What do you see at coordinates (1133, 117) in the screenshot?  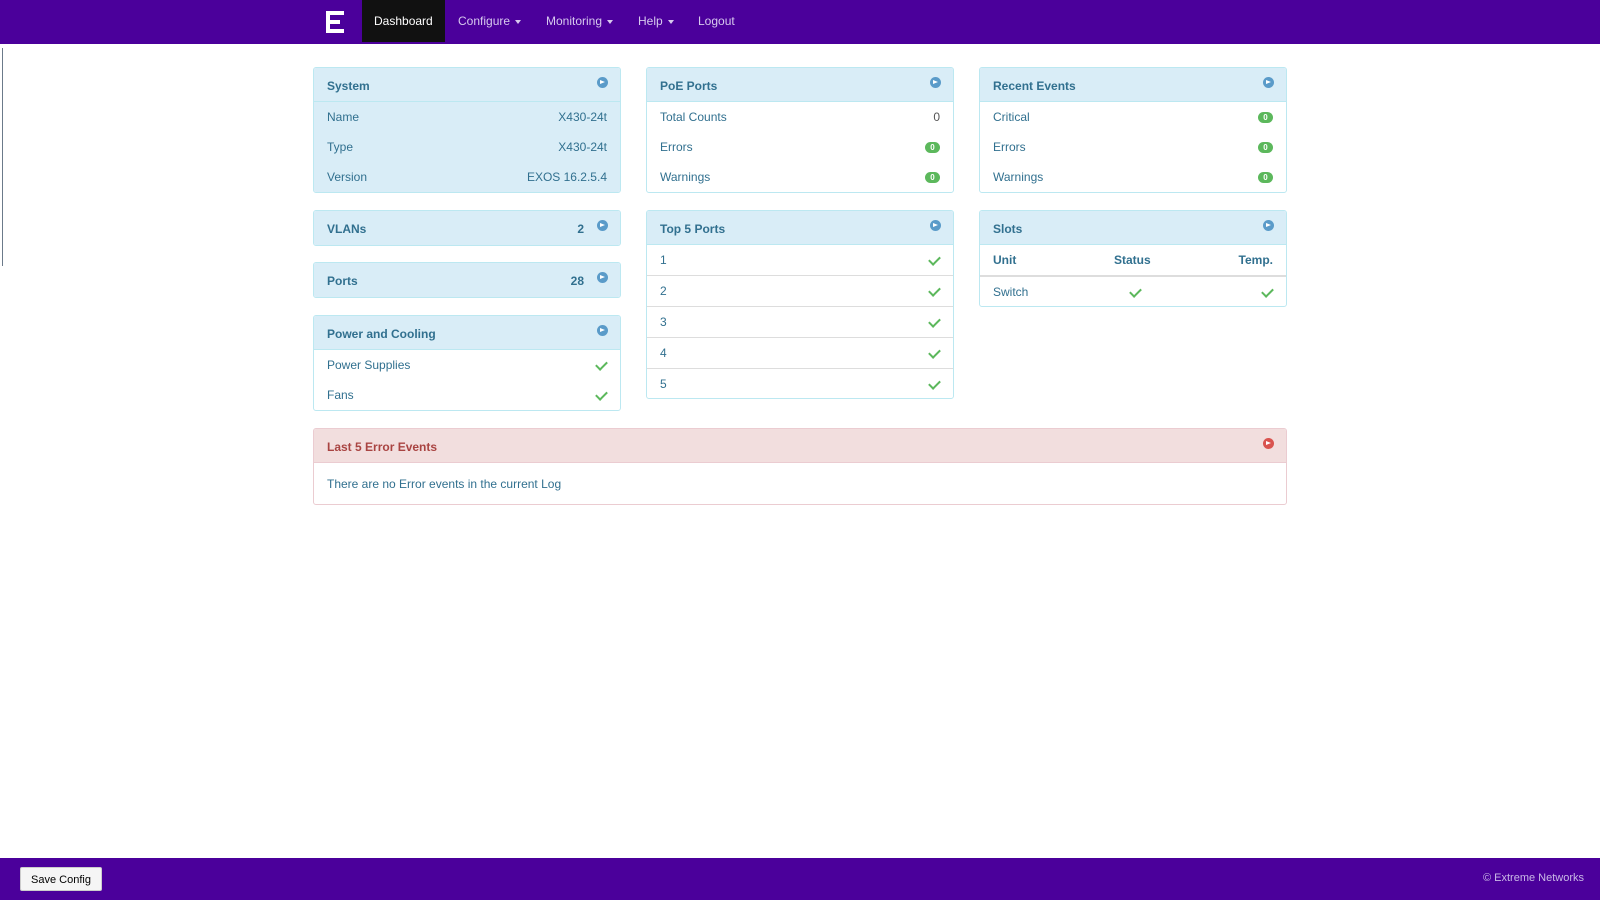 I see `event-row-critical: Critical 0` at bounding box center [1133, 117].